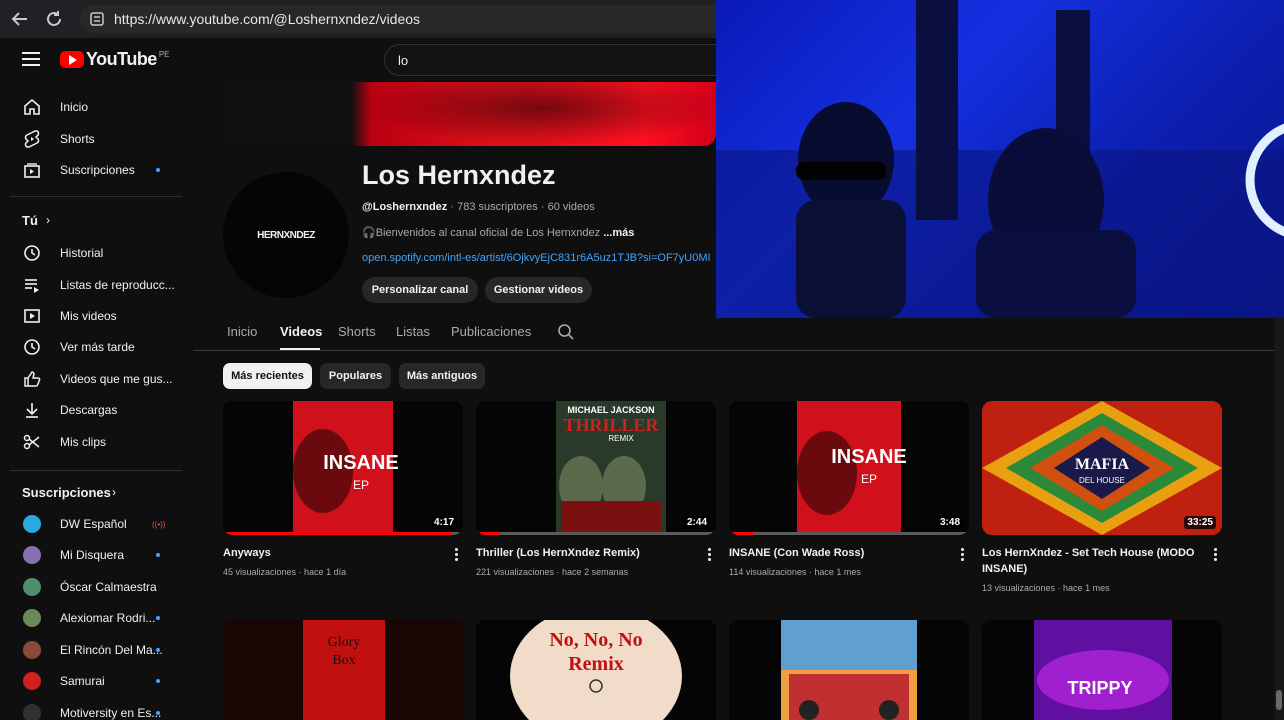  Describe the element at coordinates (72, 59) in the screenshot. I see `youtube-play-icon` at that location.